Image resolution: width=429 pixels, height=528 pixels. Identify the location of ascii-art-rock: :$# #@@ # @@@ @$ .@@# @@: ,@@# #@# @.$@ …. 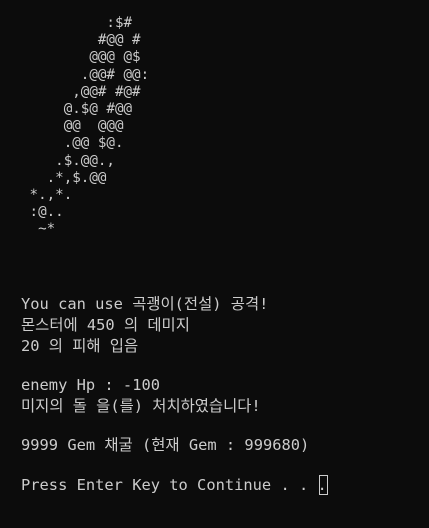
(89, 126).